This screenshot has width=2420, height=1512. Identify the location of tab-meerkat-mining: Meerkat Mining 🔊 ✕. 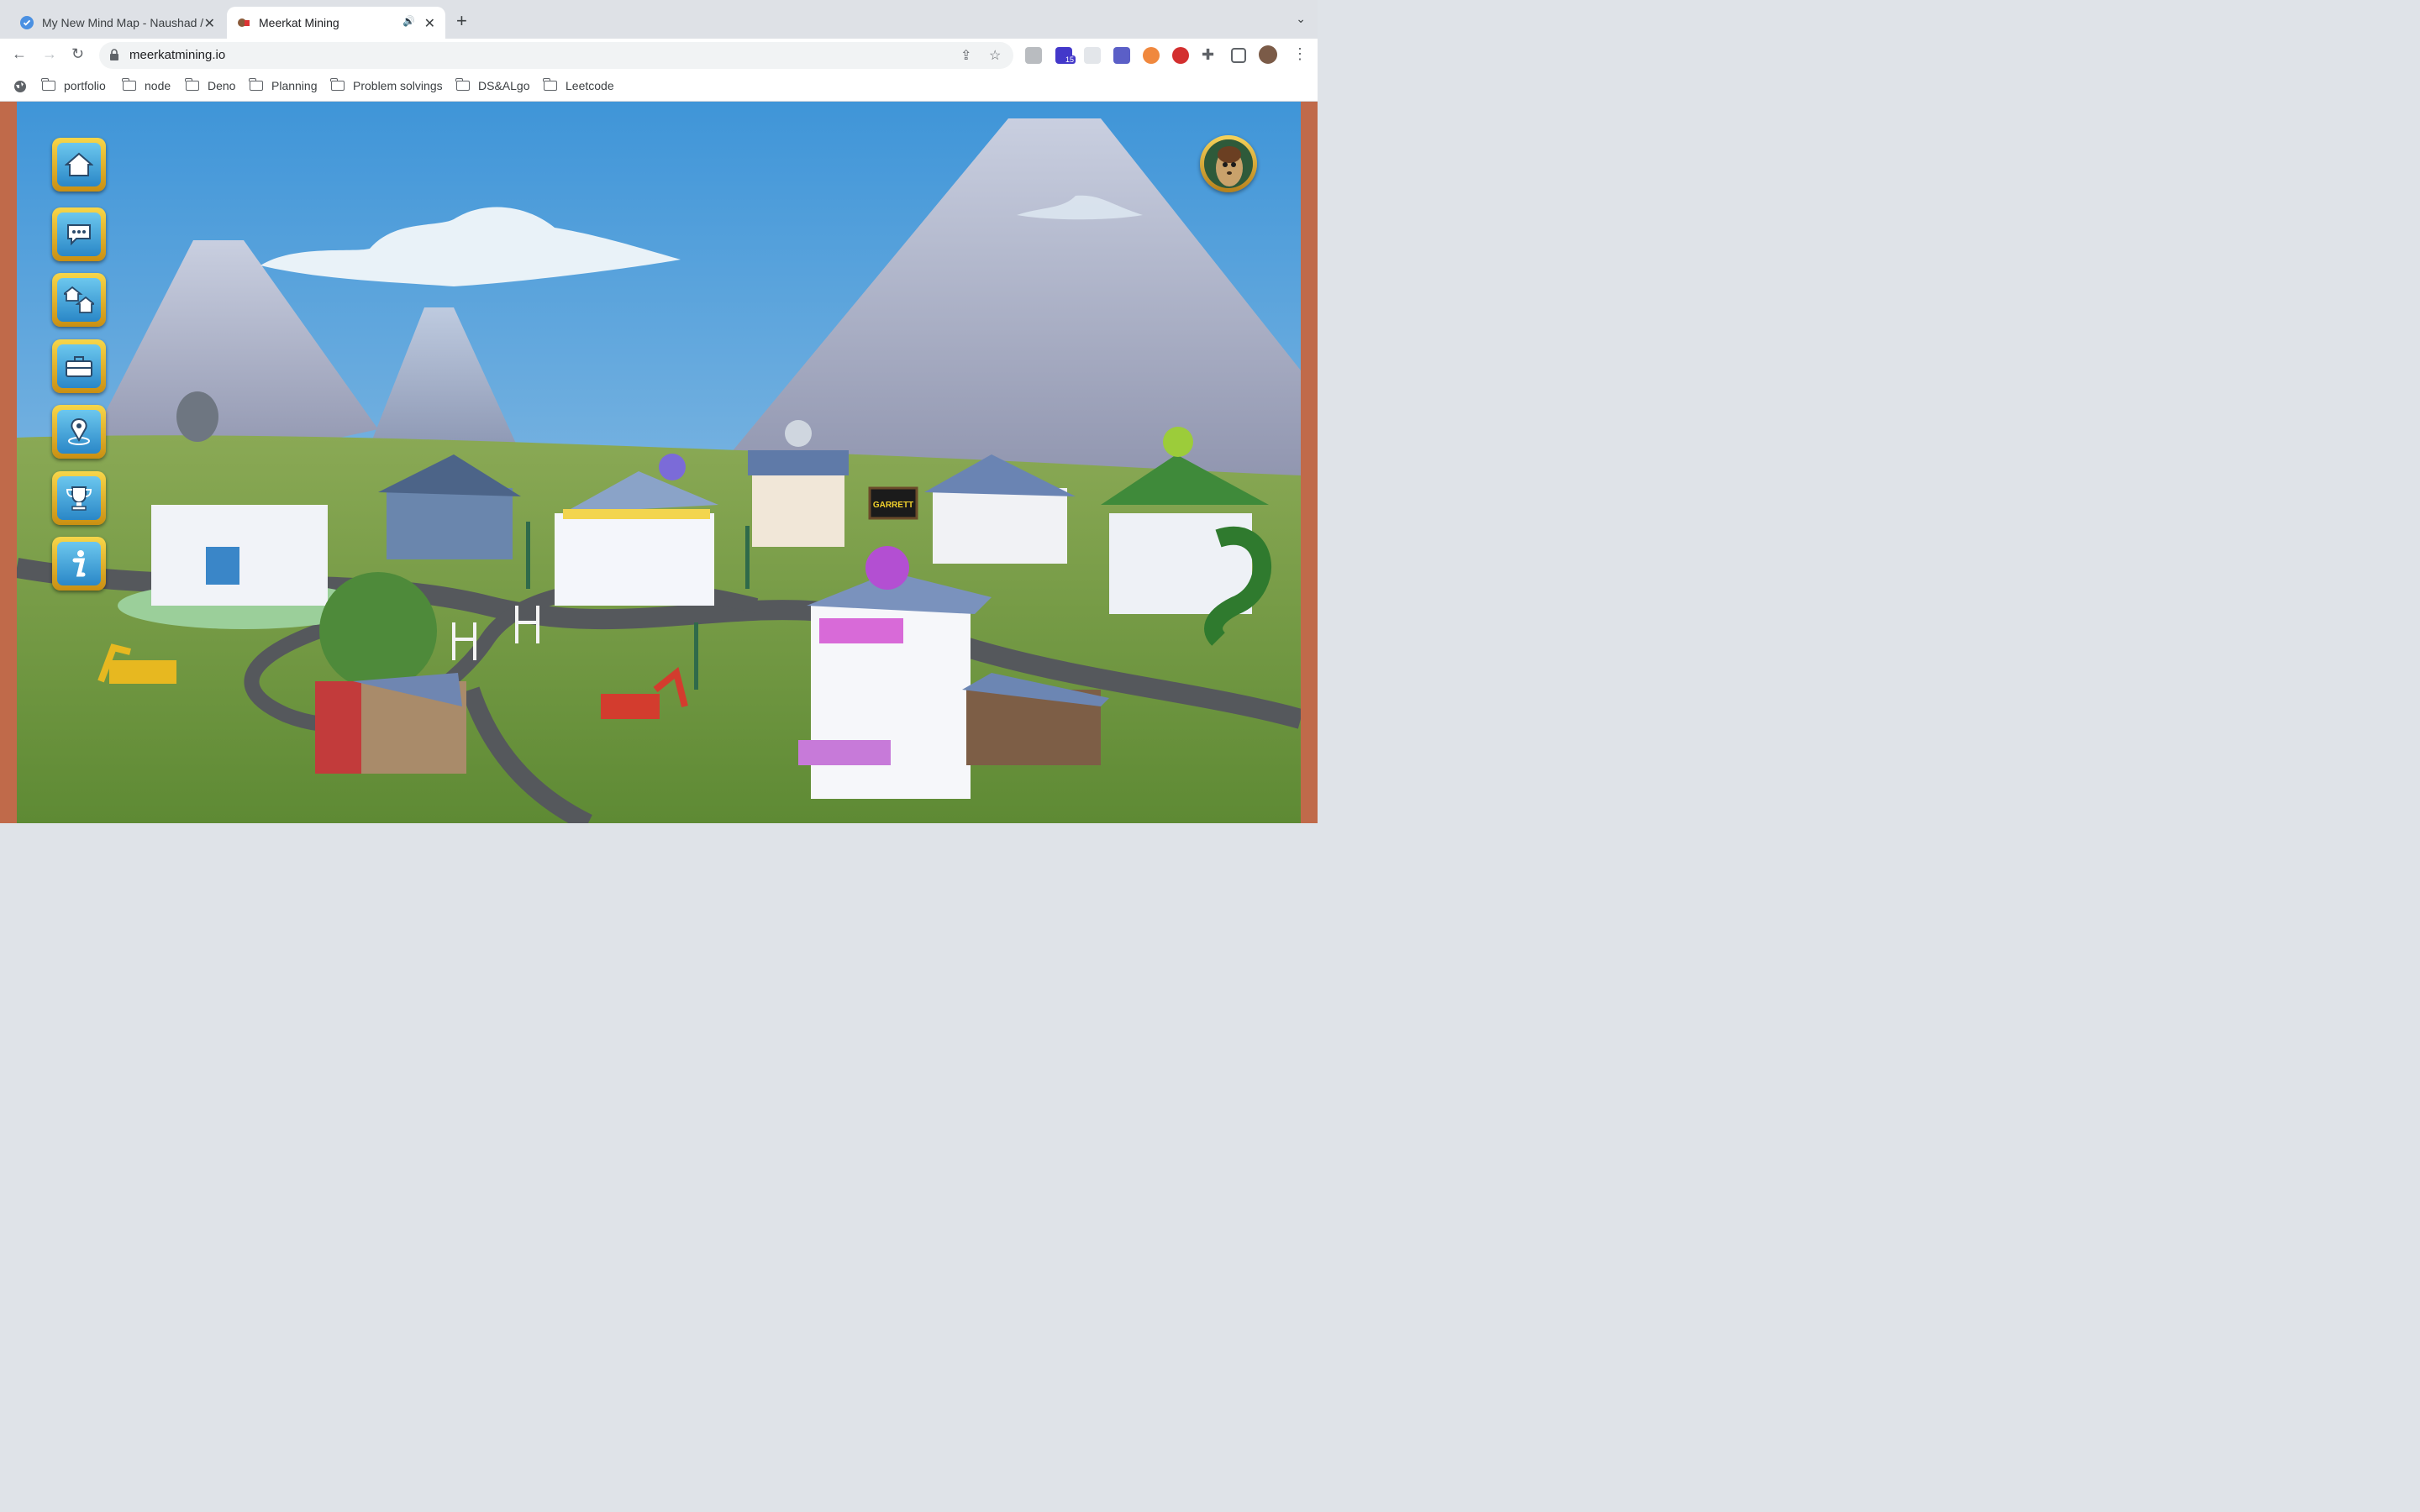
(336, 23).